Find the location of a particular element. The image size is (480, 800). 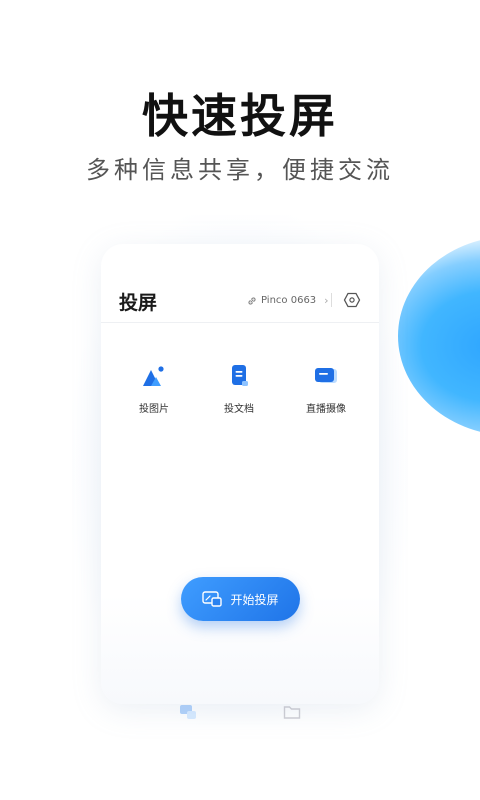

screen-cast-icon is located at coordinates (212, 599).